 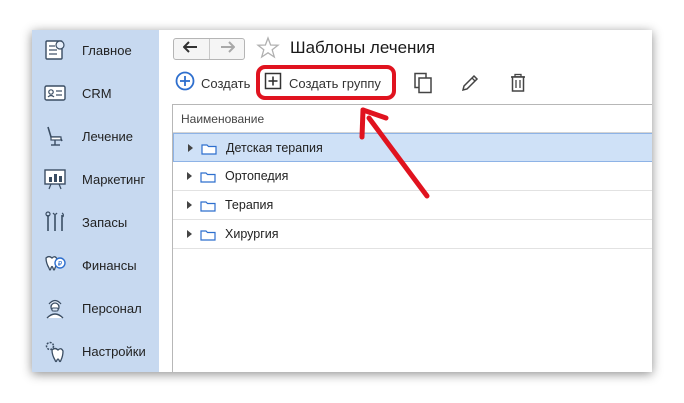 What do you see at coordinates (412, 234) in the screenshot?
I see `table-row: Хирургия` at bounding box center [412, 234].